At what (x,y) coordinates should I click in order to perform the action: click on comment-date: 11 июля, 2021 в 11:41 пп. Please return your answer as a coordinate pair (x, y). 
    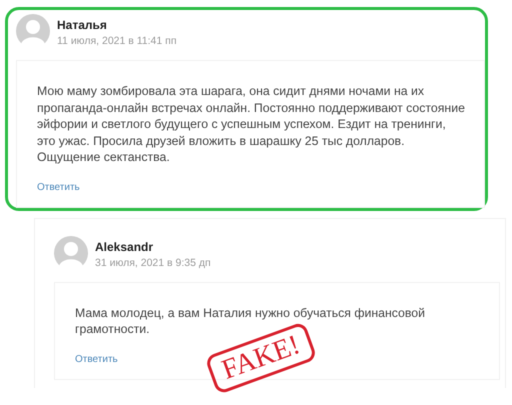
    Looking at the image, I should click on (117, 41).